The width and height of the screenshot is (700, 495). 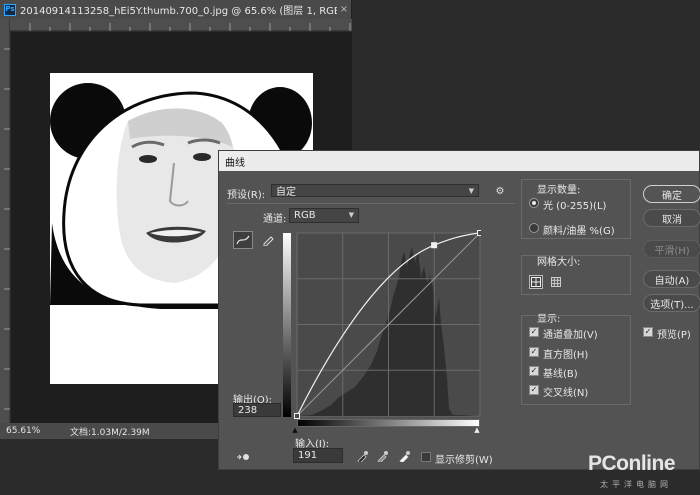 What do you see at coordinates (556, 282) in the screenshot?
I see `detailed-grid-icon` at bounding box center [556, 282].